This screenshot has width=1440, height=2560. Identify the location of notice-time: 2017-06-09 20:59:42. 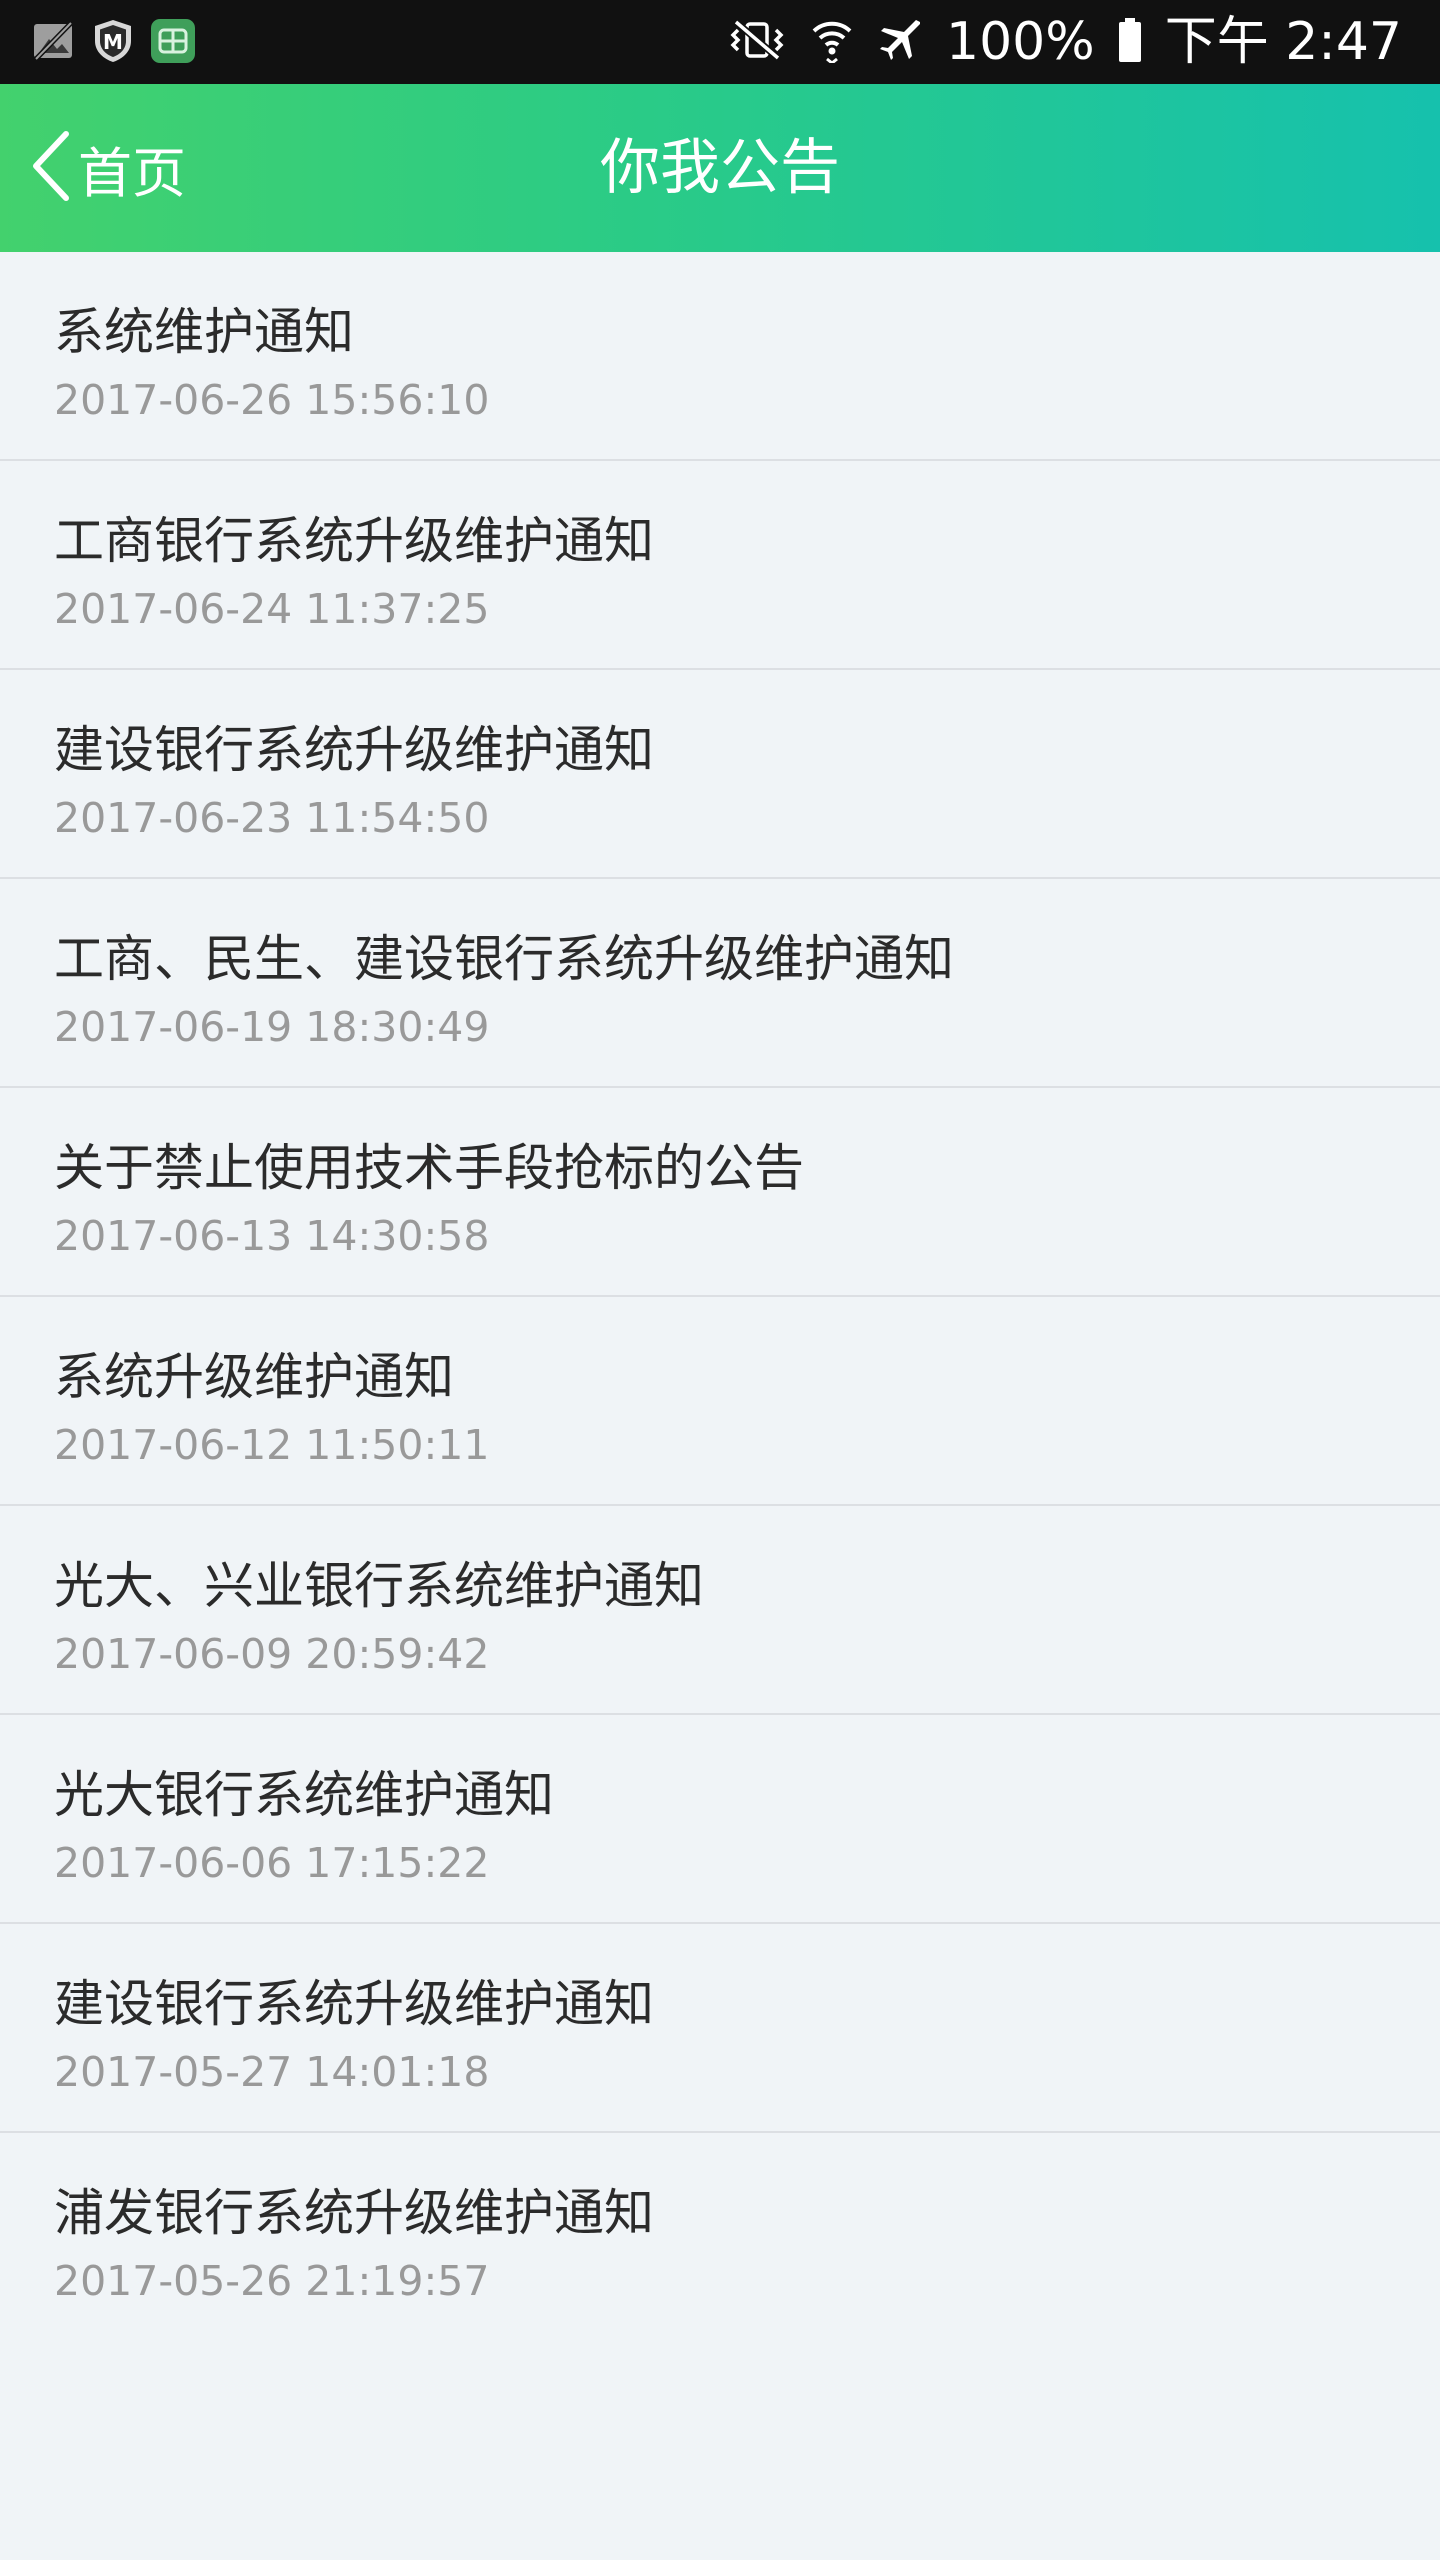
(272, 1654).